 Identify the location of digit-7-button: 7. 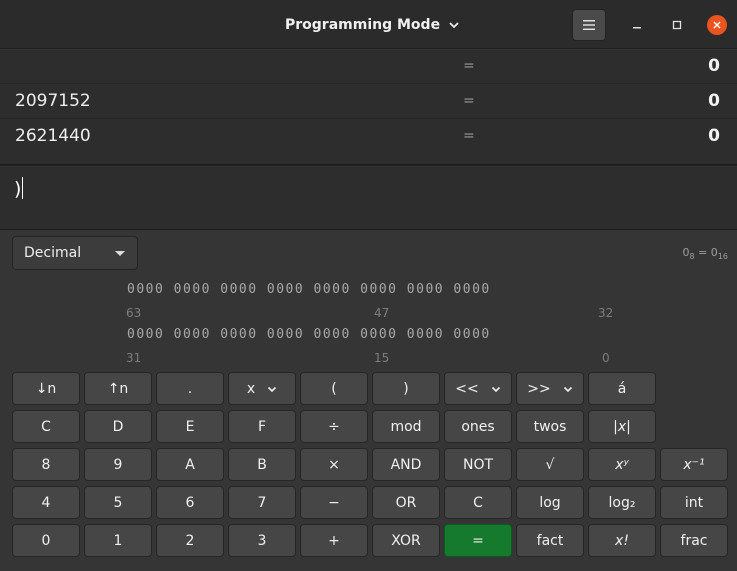
(262, 502).